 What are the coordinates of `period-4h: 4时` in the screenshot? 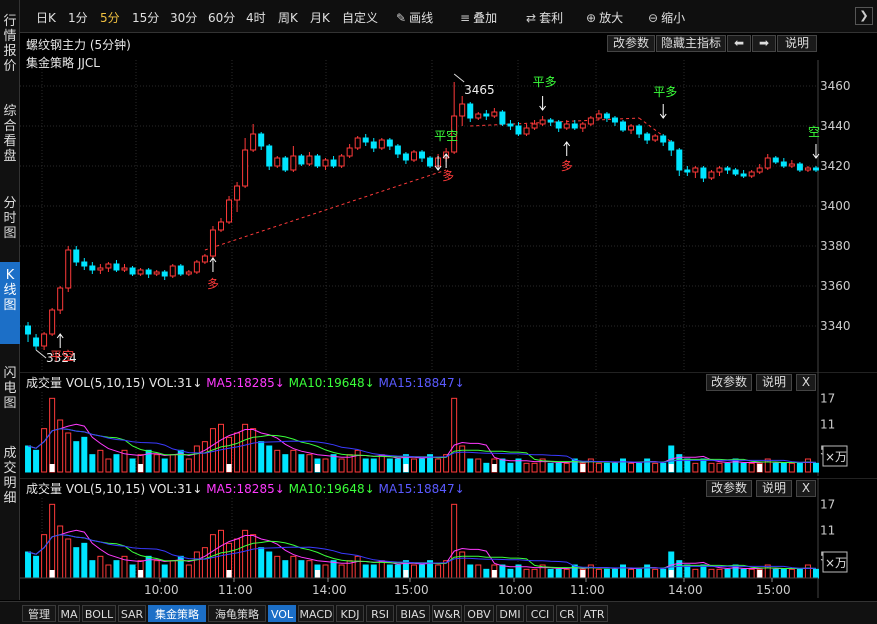 It's located at (256, 17).